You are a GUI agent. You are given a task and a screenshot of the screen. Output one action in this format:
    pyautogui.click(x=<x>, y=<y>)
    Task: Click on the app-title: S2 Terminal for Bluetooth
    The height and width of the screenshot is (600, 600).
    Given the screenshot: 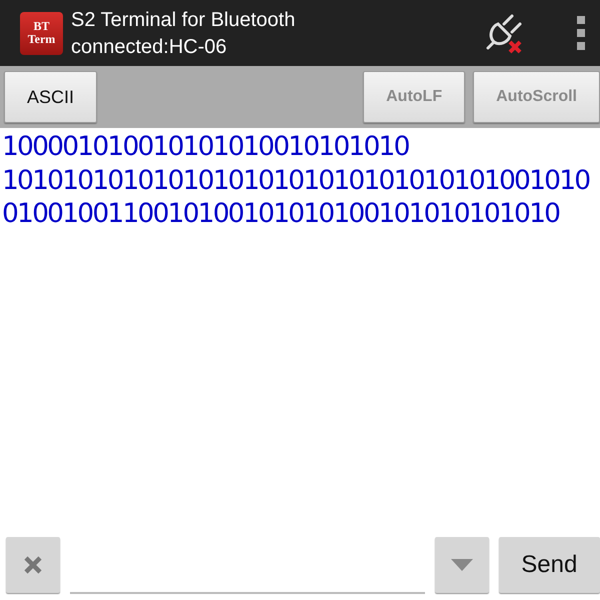 What is the action you would take?
    pyautogui.click(x=183, y=20)
    